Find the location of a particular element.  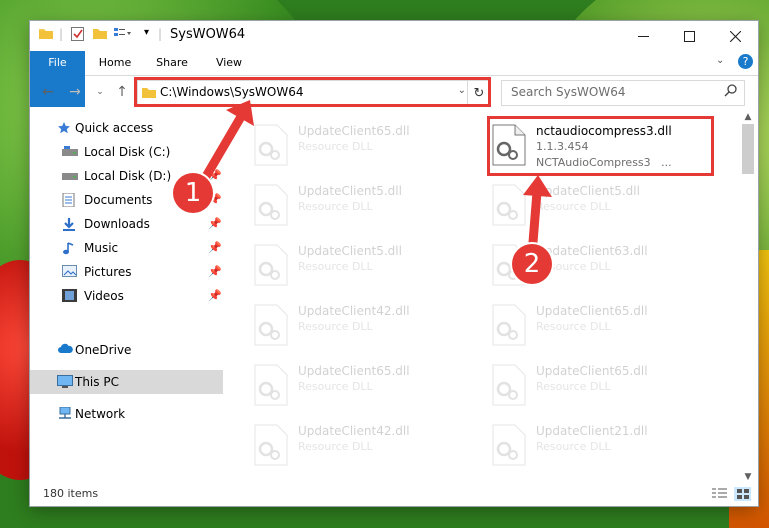

large-icons-view-icon is located at coordinates (742, 494).